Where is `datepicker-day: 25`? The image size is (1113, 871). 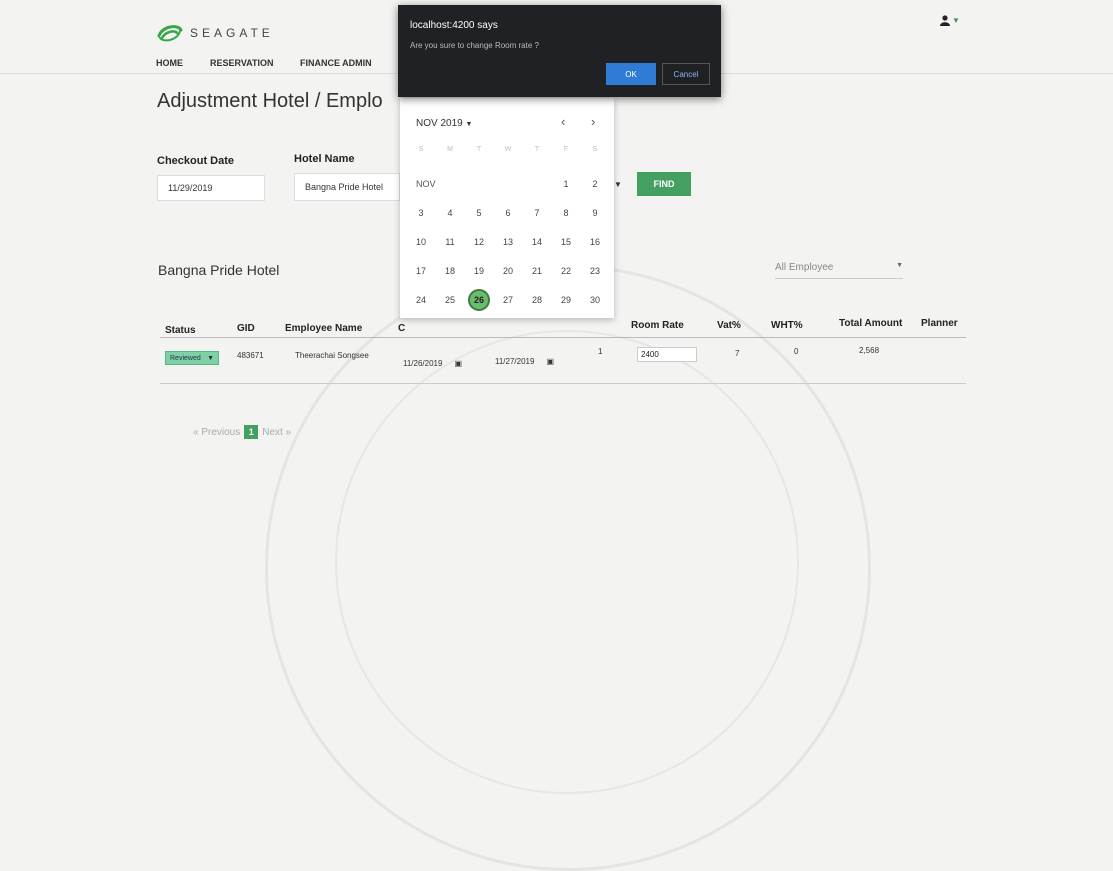
datepicker-day: 25 is located at coordinates (450, 300).